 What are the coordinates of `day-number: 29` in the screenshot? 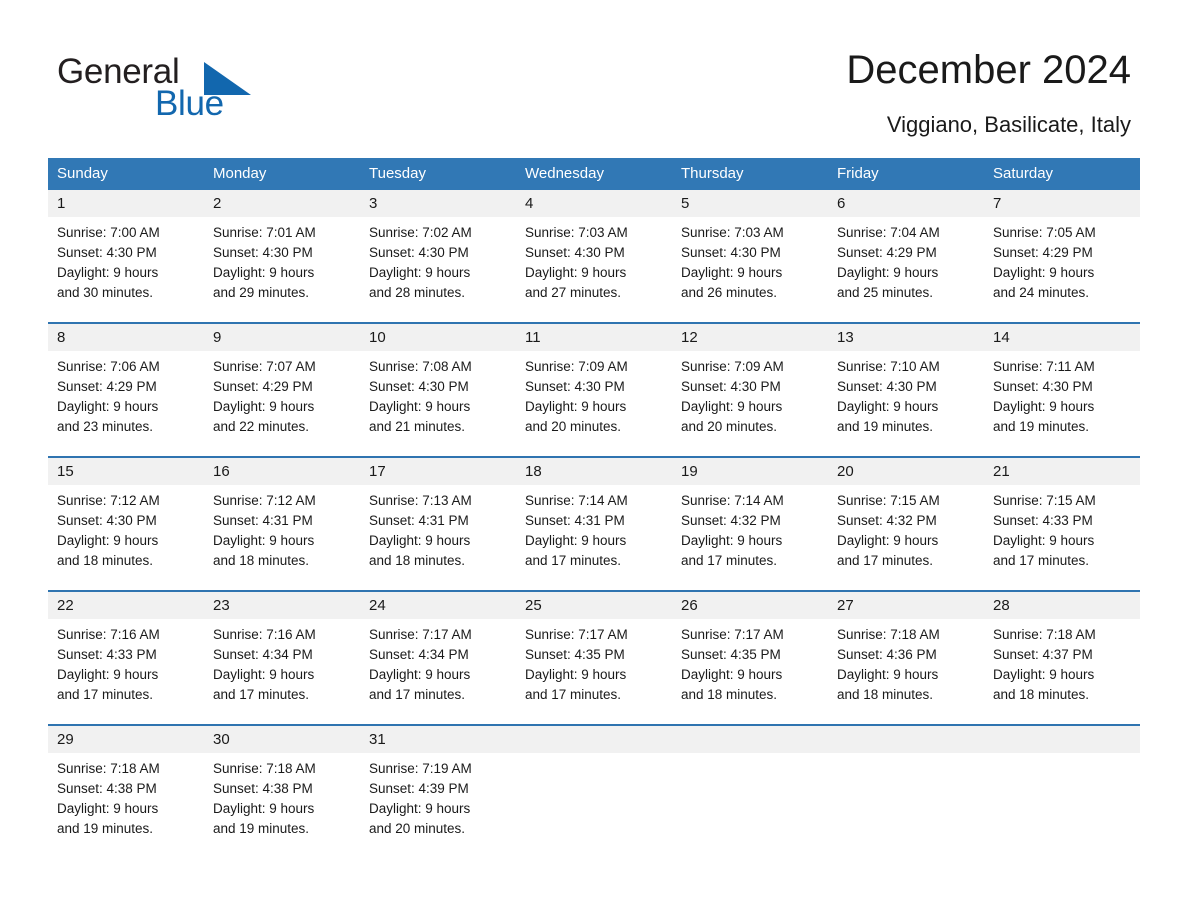 It's located at (126, 739).